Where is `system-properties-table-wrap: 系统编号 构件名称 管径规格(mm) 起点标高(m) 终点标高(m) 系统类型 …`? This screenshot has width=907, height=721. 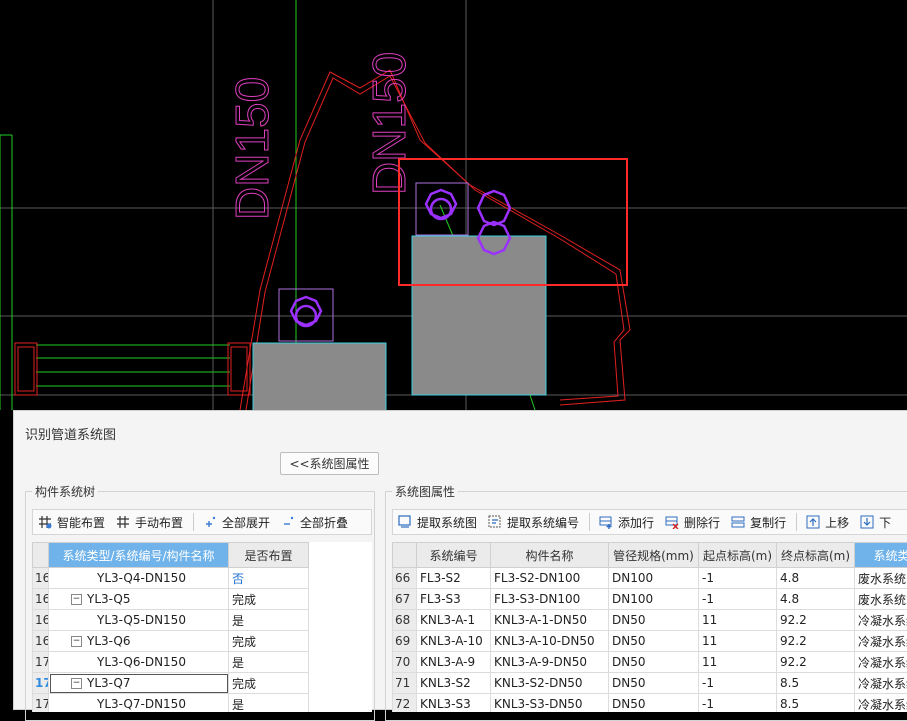
system-properties-table-wrap: 系统编号 构件名称 管径规格(mm) 起点标高(m) 终点标高(m) 系统类型 … is located at coordinates (649, 627).